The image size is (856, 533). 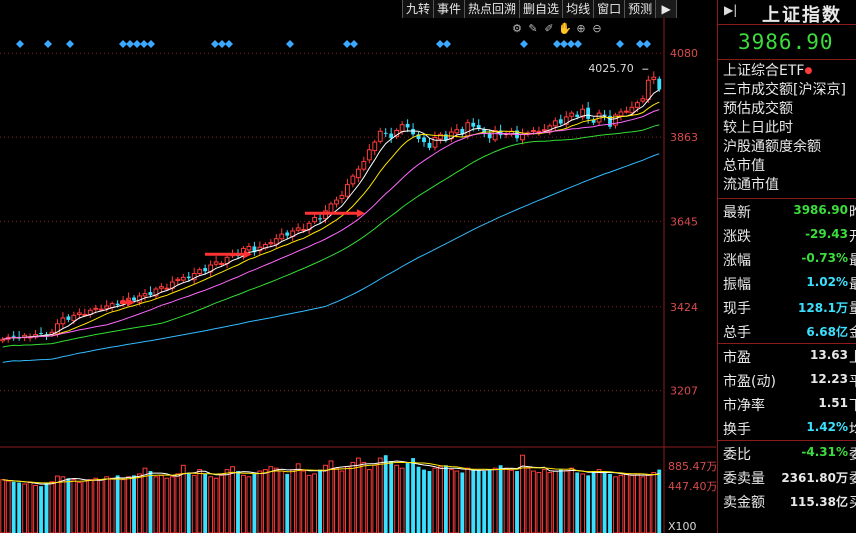 What do you see at coordinates (549, 29) in the screenshot?
I see `draw-icon: ✐` at bounding box center [549, 29].